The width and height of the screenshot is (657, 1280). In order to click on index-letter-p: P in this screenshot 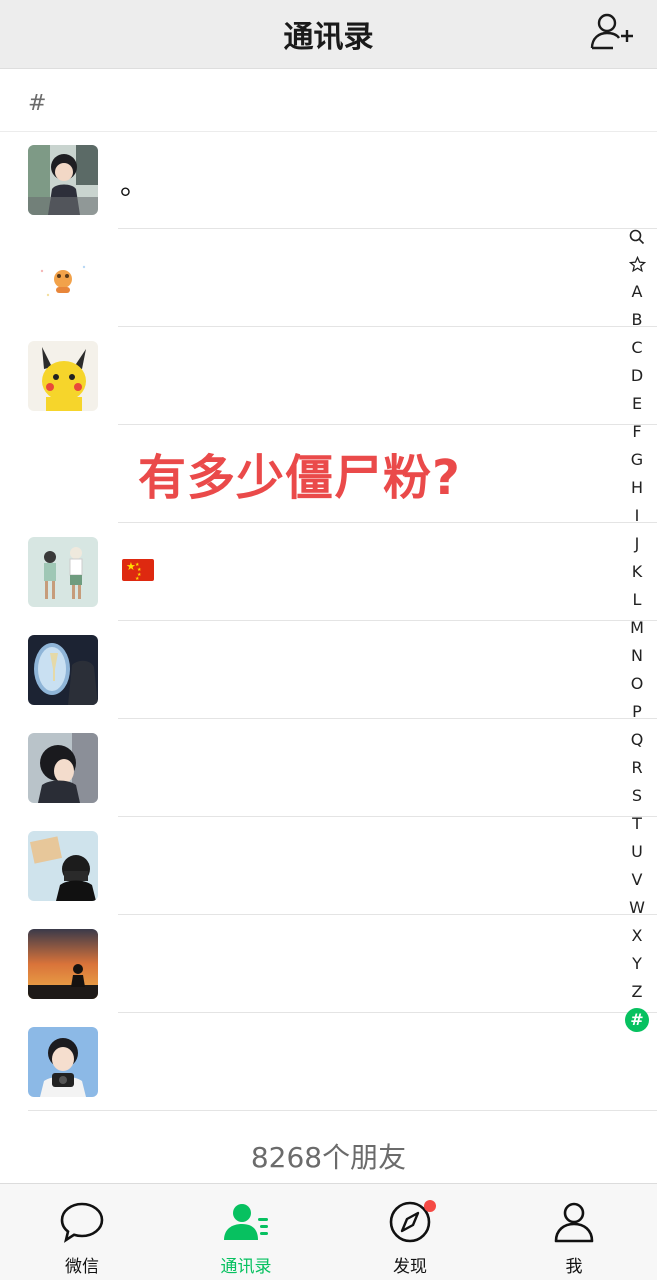, I will do `click(637, 712)`.